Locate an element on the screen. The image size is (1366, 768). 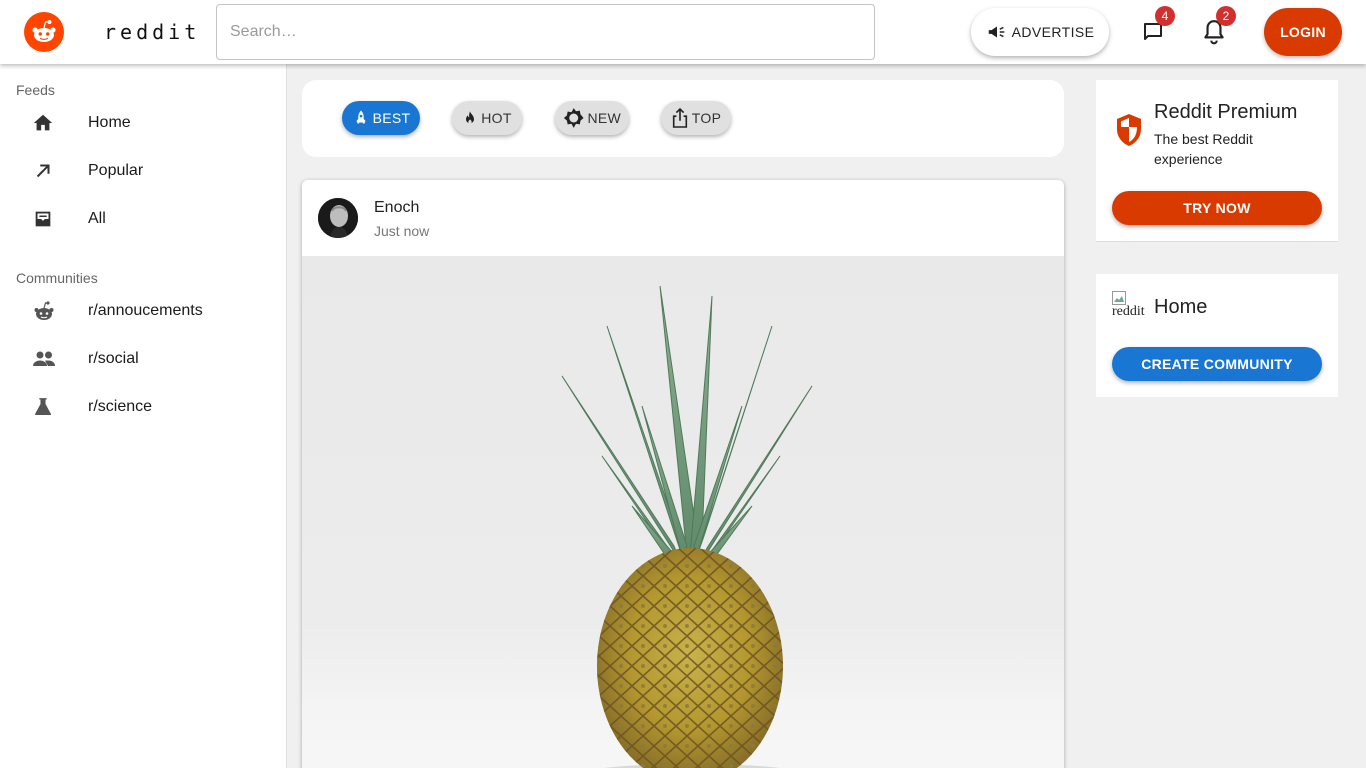
filter-label: NEW is located at coordinates (604, 118).